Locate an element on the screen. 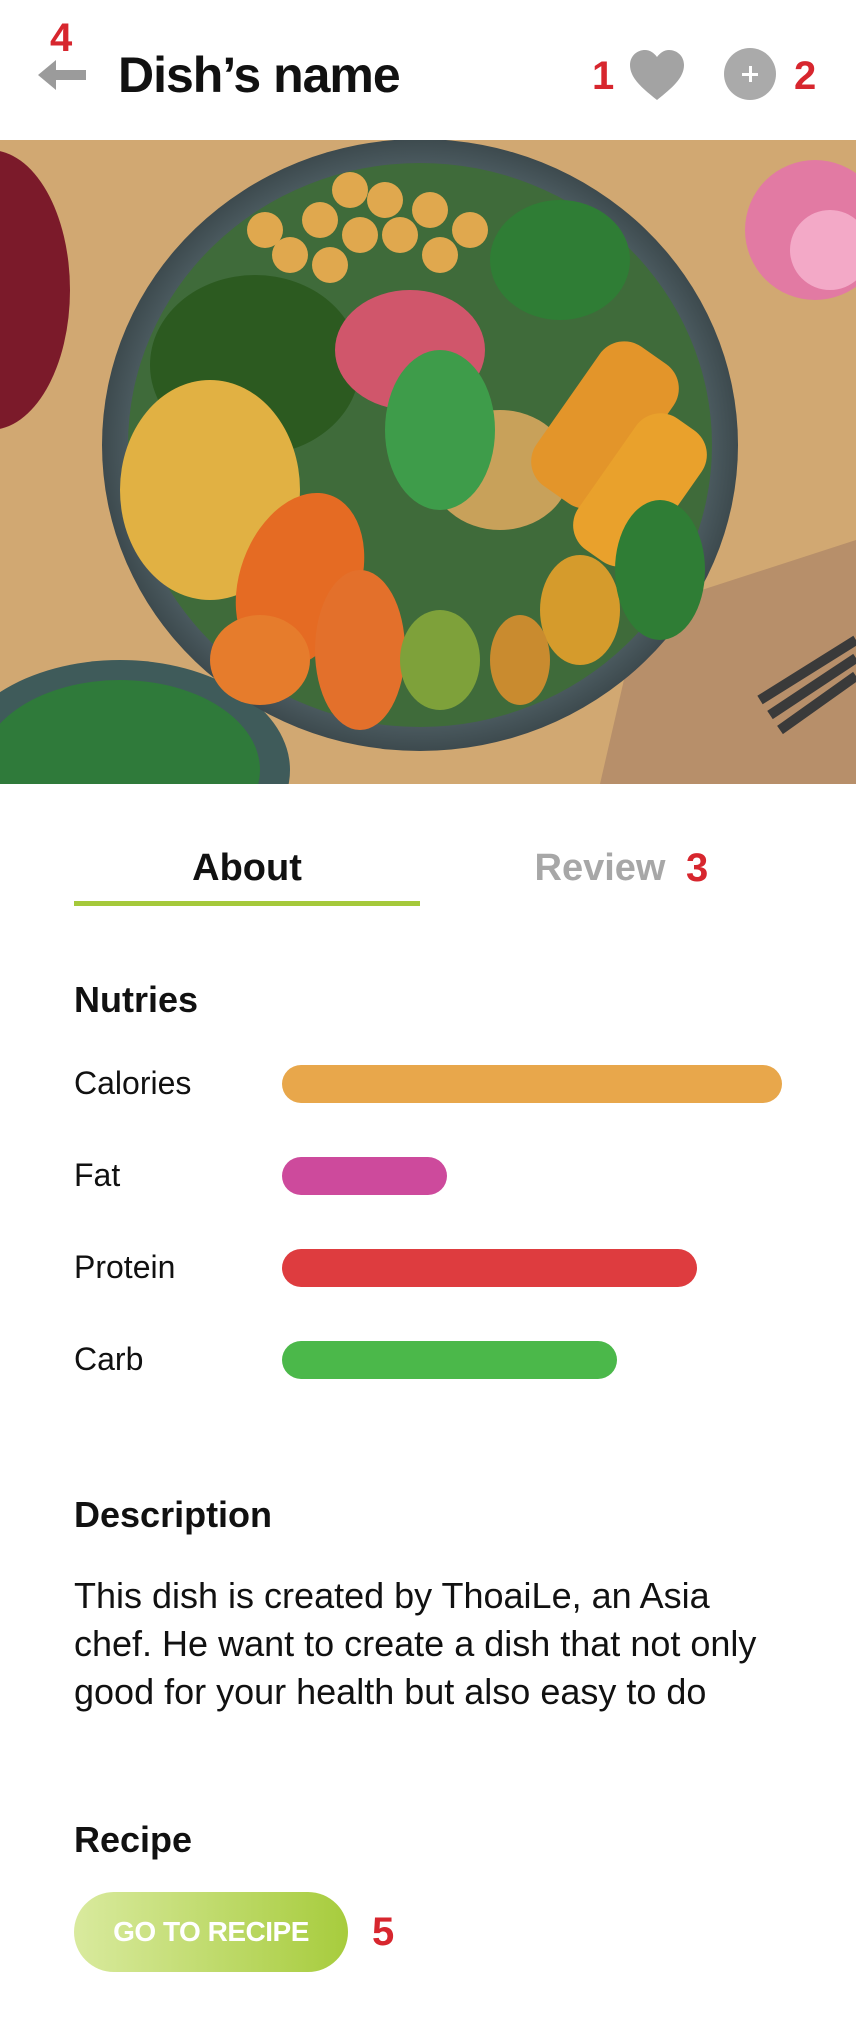 The height and width of the screenshot is (2026, 856). annotation-back: 4 is located at coordinates (61, 38).